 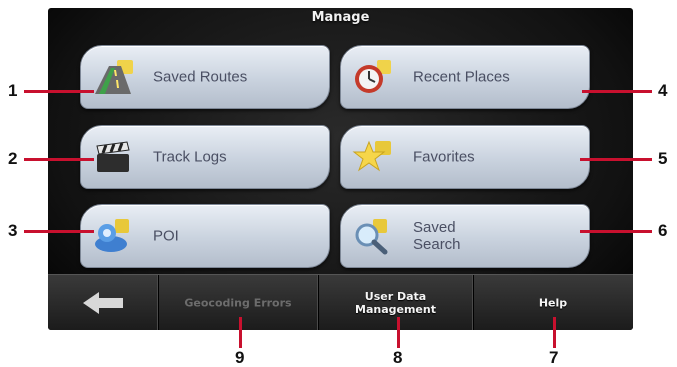 What do you see at coordinates (663, 230) in the screenshot?
I see `callout-6: 6` at bounding box center [663, 230].